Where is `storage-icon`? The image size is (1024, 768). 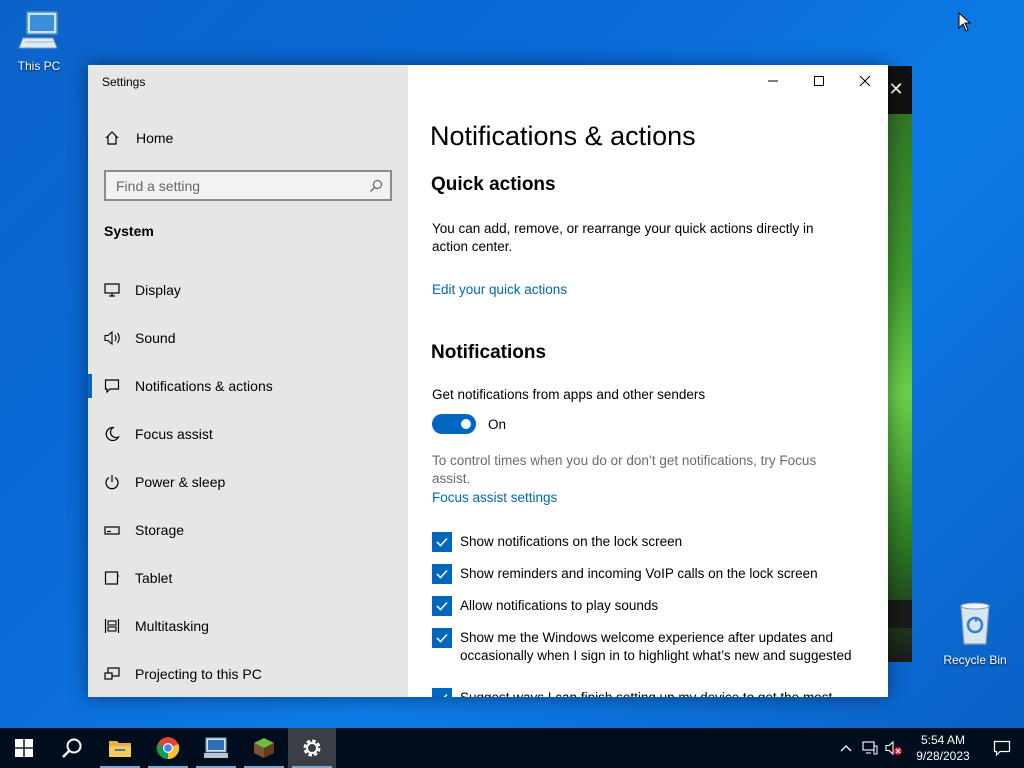 storage-icon is located at coordinates (111, 530).